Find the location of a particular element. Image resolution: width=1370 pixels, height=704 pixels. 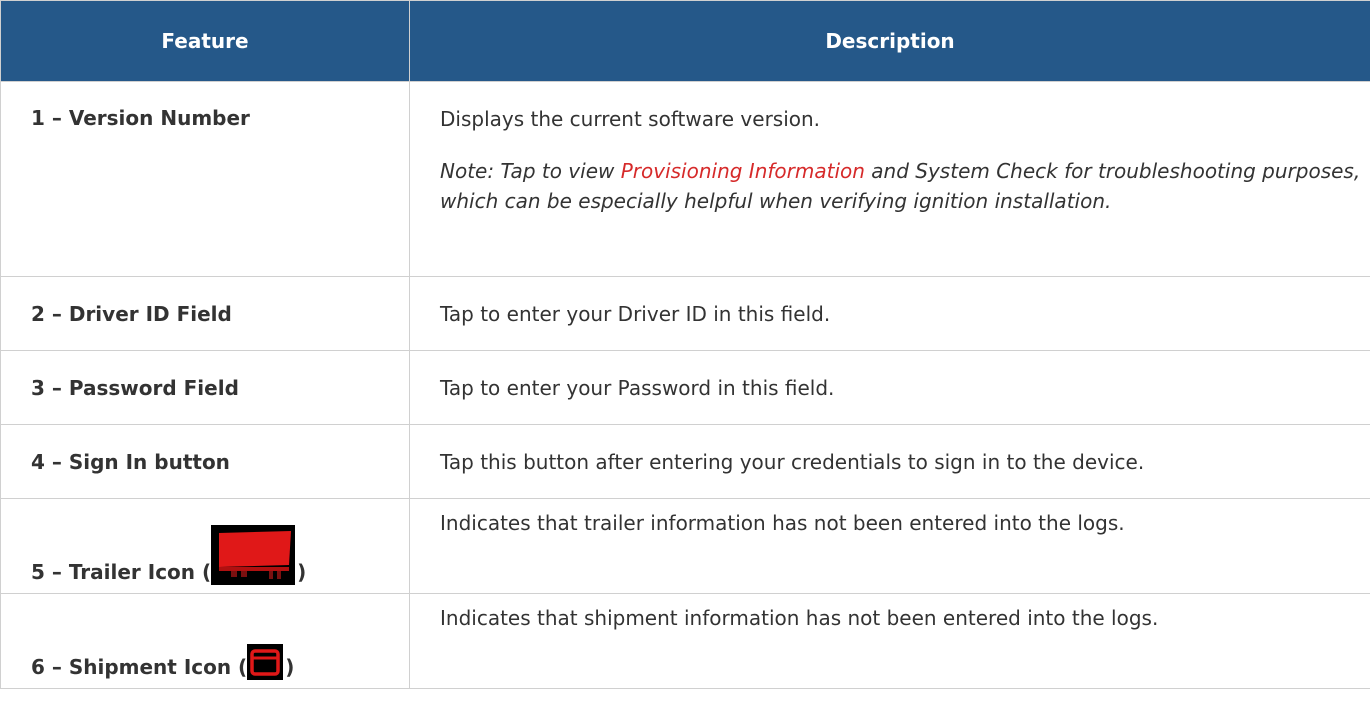

feature-prefix: 5 – Trailer Icon ( is located at coordinates (121, 572).